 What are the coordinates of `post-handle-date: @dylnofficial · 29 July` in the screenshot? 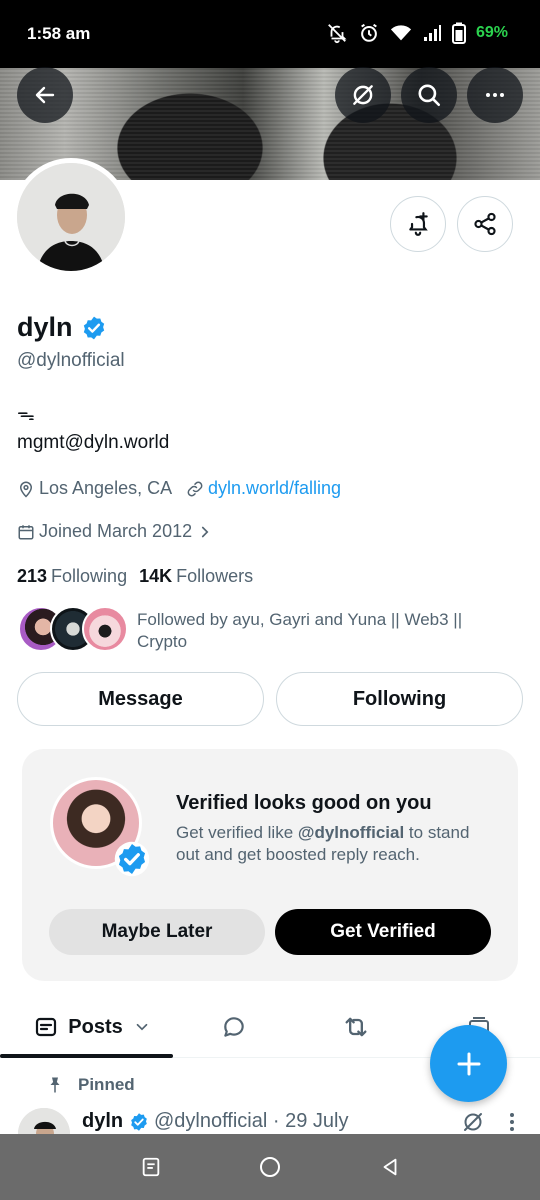 It's located at (251, 1121).